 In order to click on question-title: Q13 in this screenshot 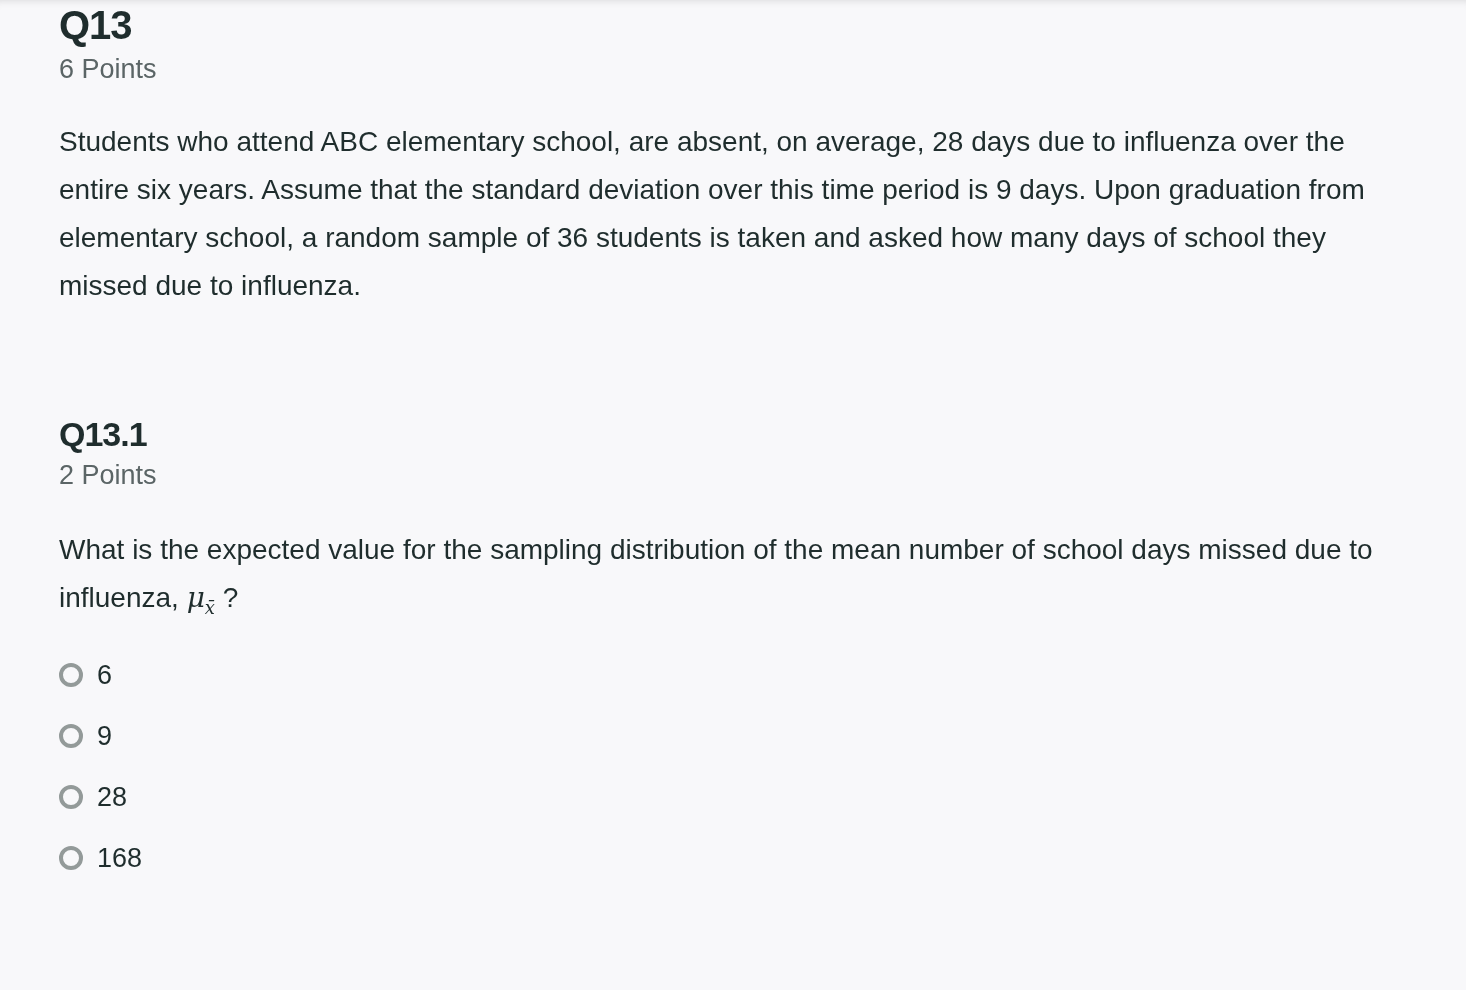, I will do `click(96, 25)`.